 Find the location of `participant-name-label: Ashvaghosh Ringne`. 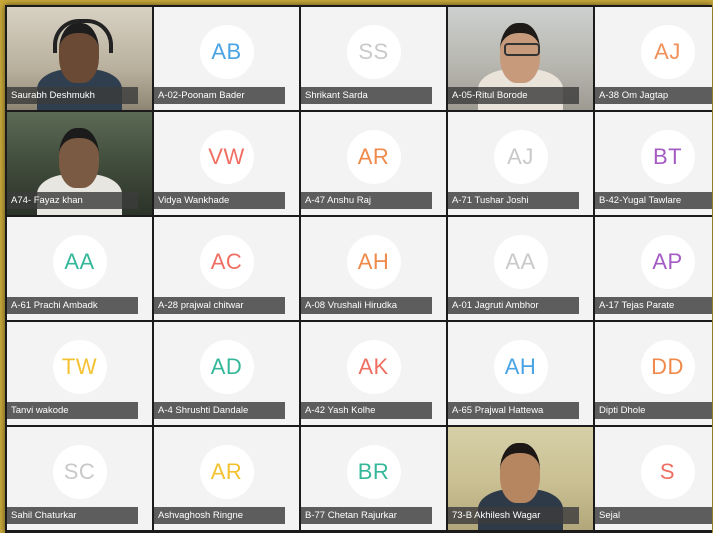

participant-name-label: Ashvaghosh Ringne is located at coordinates (219, 515).